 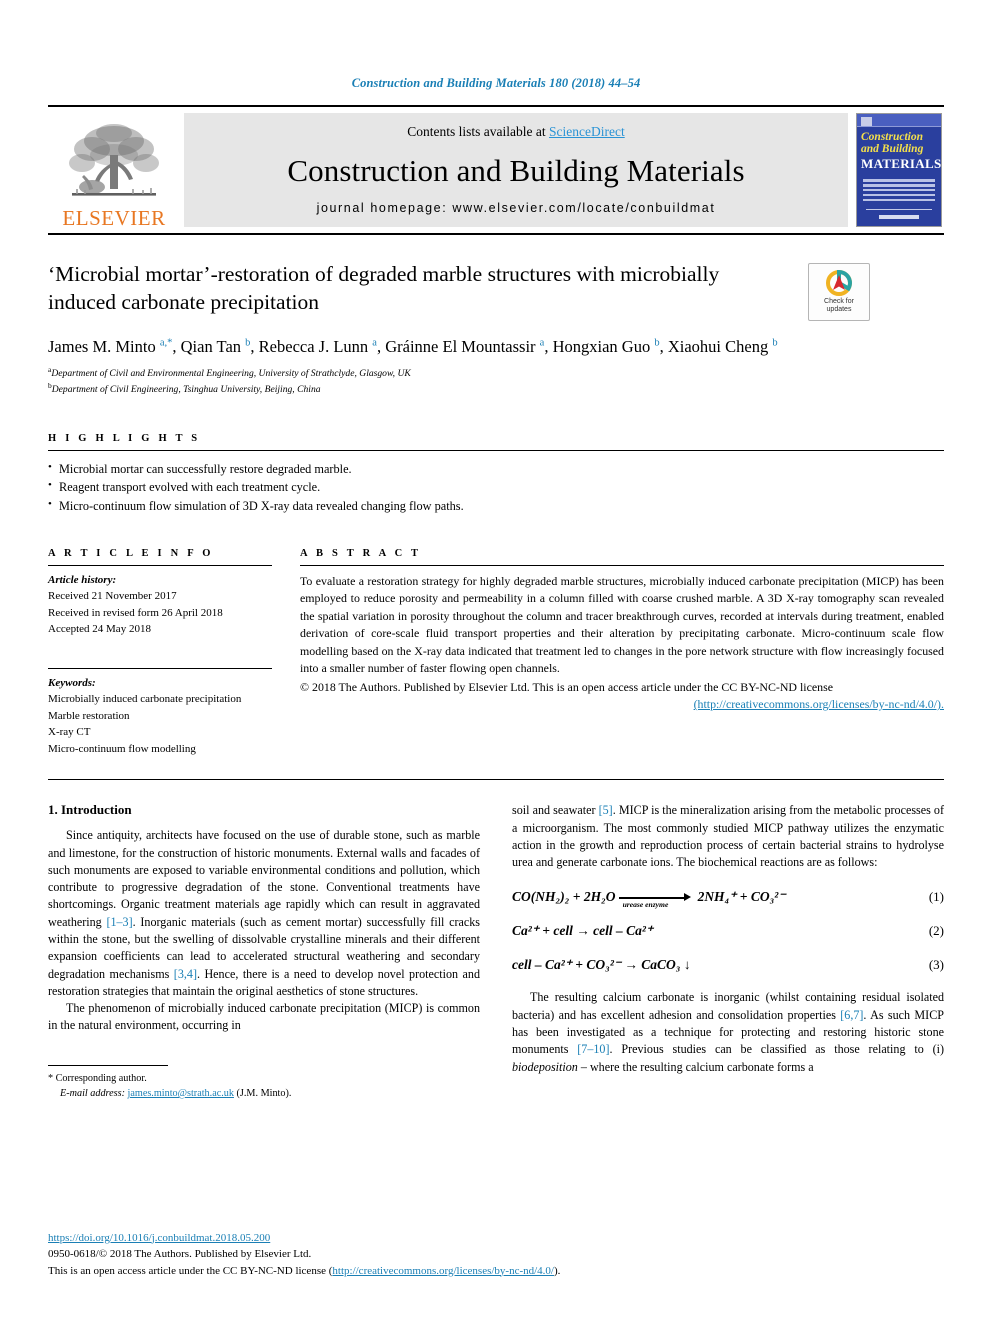 I want to click on corresponding-author-note: * Corresponding author., so click(x=97, y=1078).